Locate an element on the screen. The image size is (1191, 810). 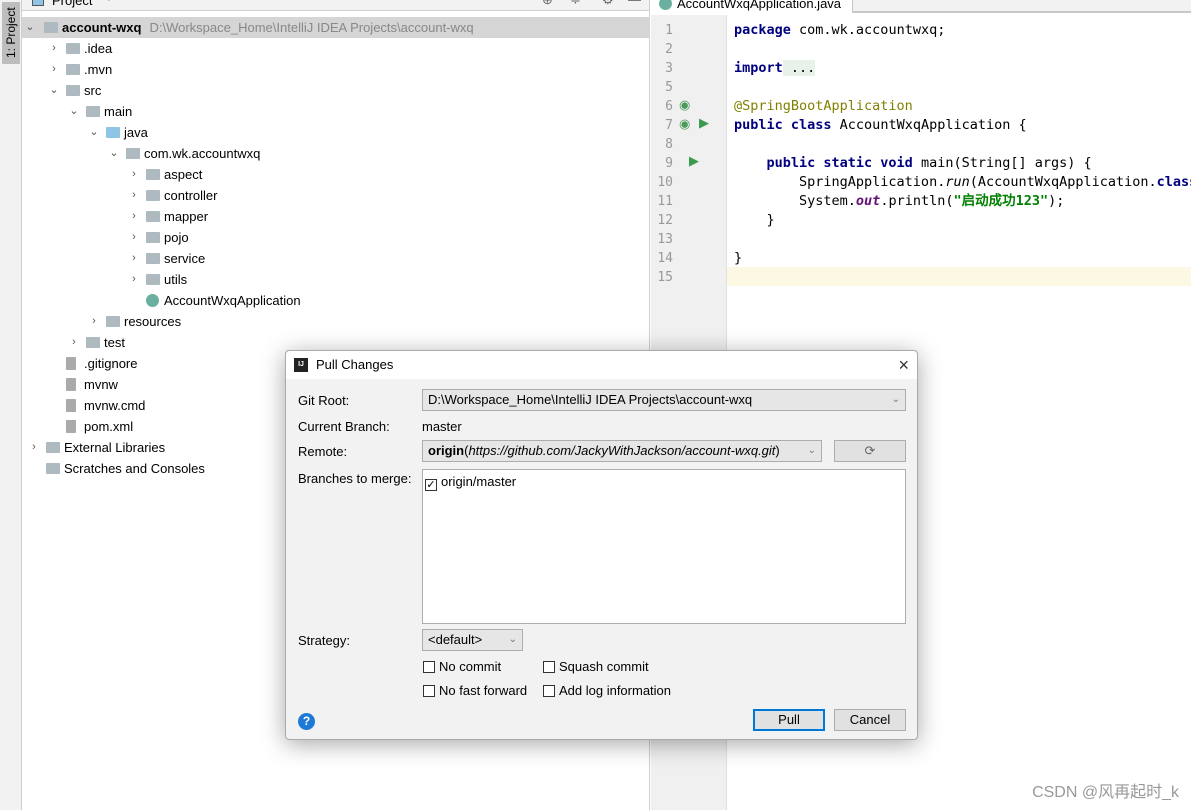
tree-item-label: Scratches and Consoles is located at coordinates (134, 468).